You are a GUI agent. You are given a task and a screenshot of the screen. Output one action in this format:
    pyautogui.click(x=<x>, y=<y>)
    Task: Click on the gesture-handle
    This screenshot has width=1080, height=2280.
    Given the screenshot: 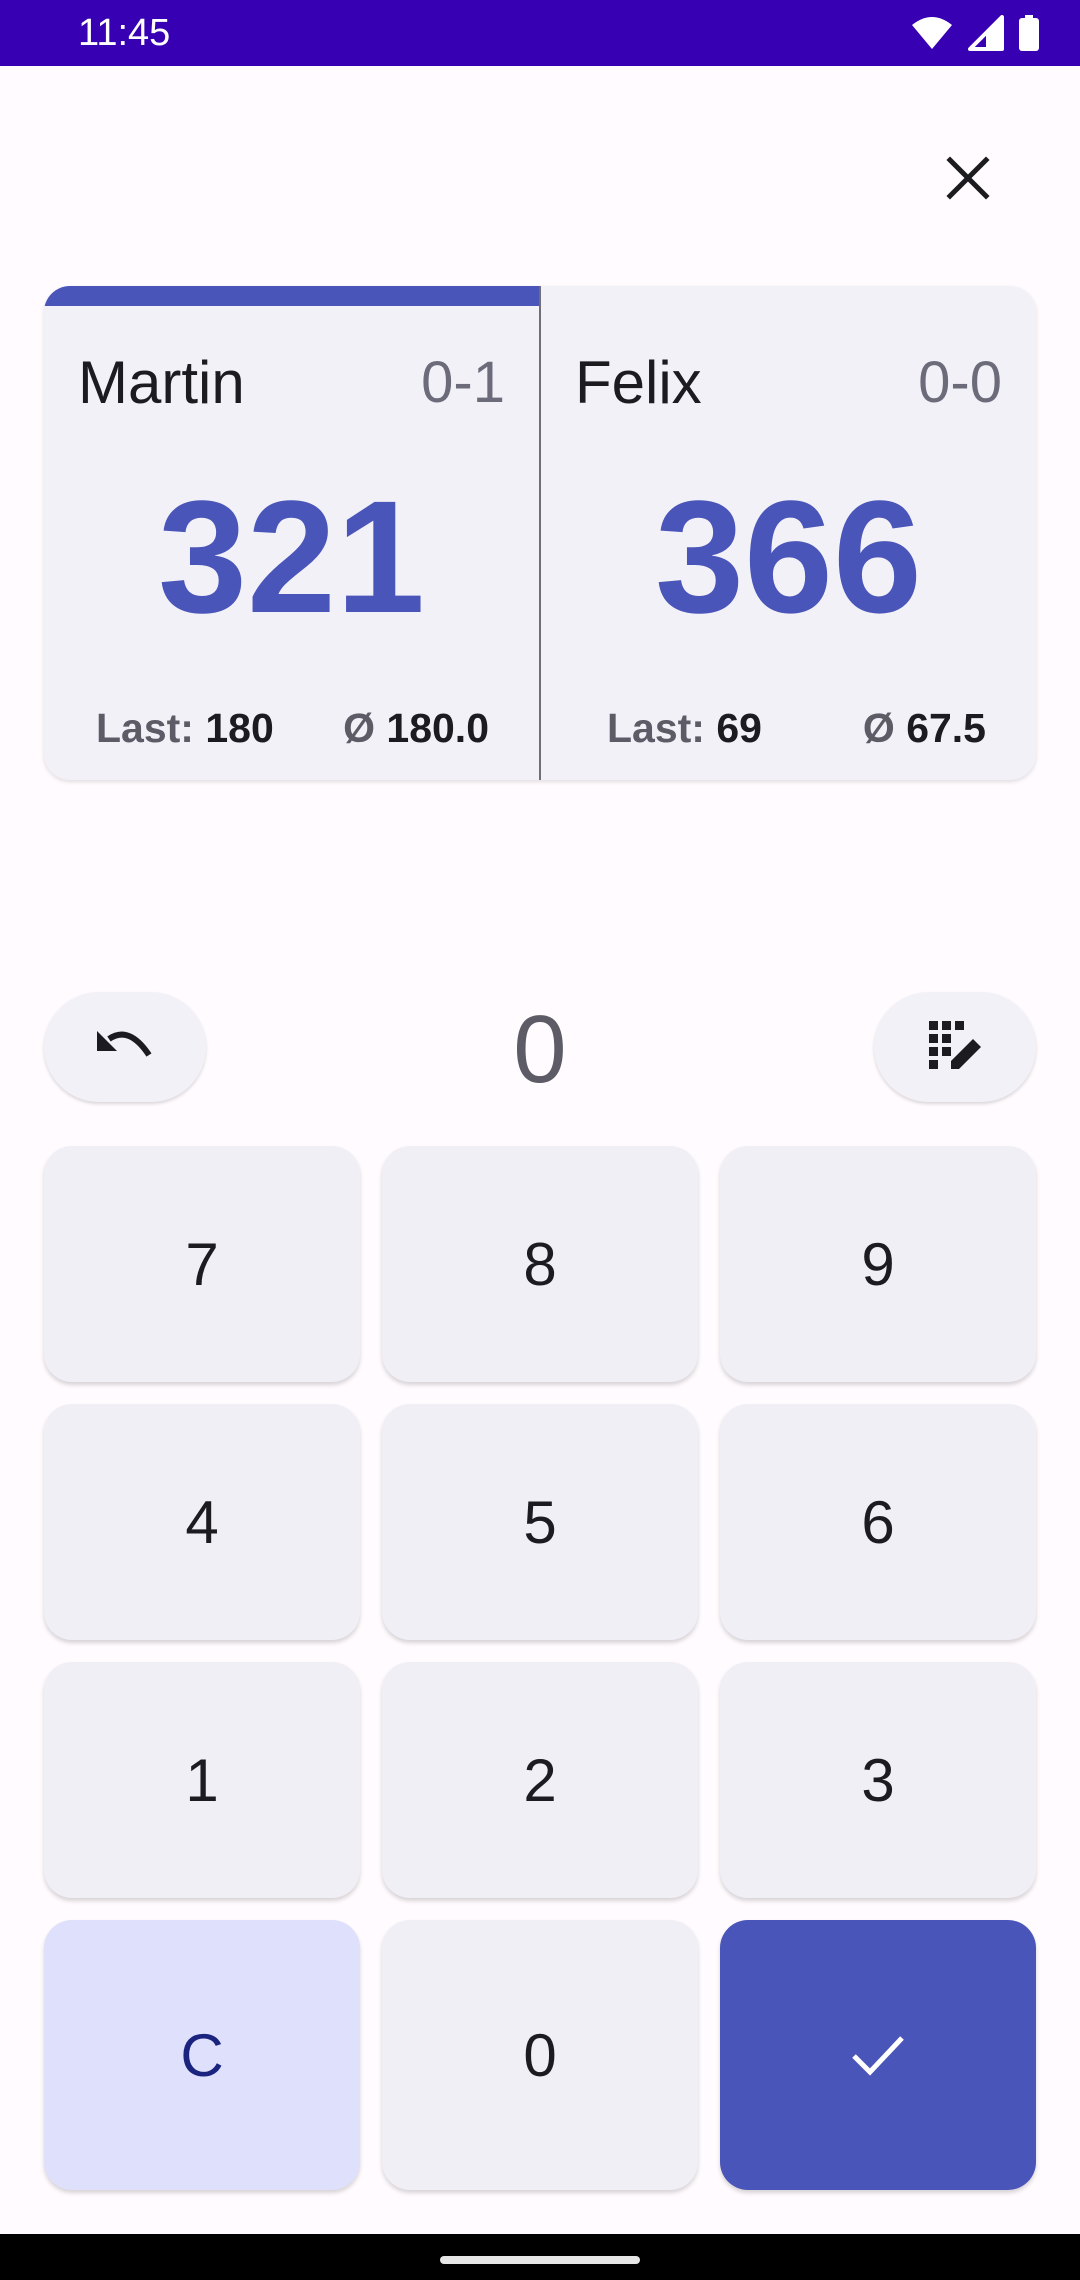 What is the action you would take?
    pyautogui.click(x=540, y=2260)
    